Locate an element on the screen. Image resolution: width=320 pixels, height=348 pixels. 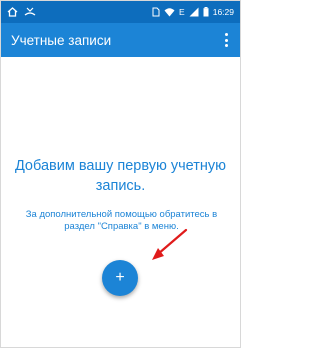
sim-card-icon is located at coordinates (156, 12).